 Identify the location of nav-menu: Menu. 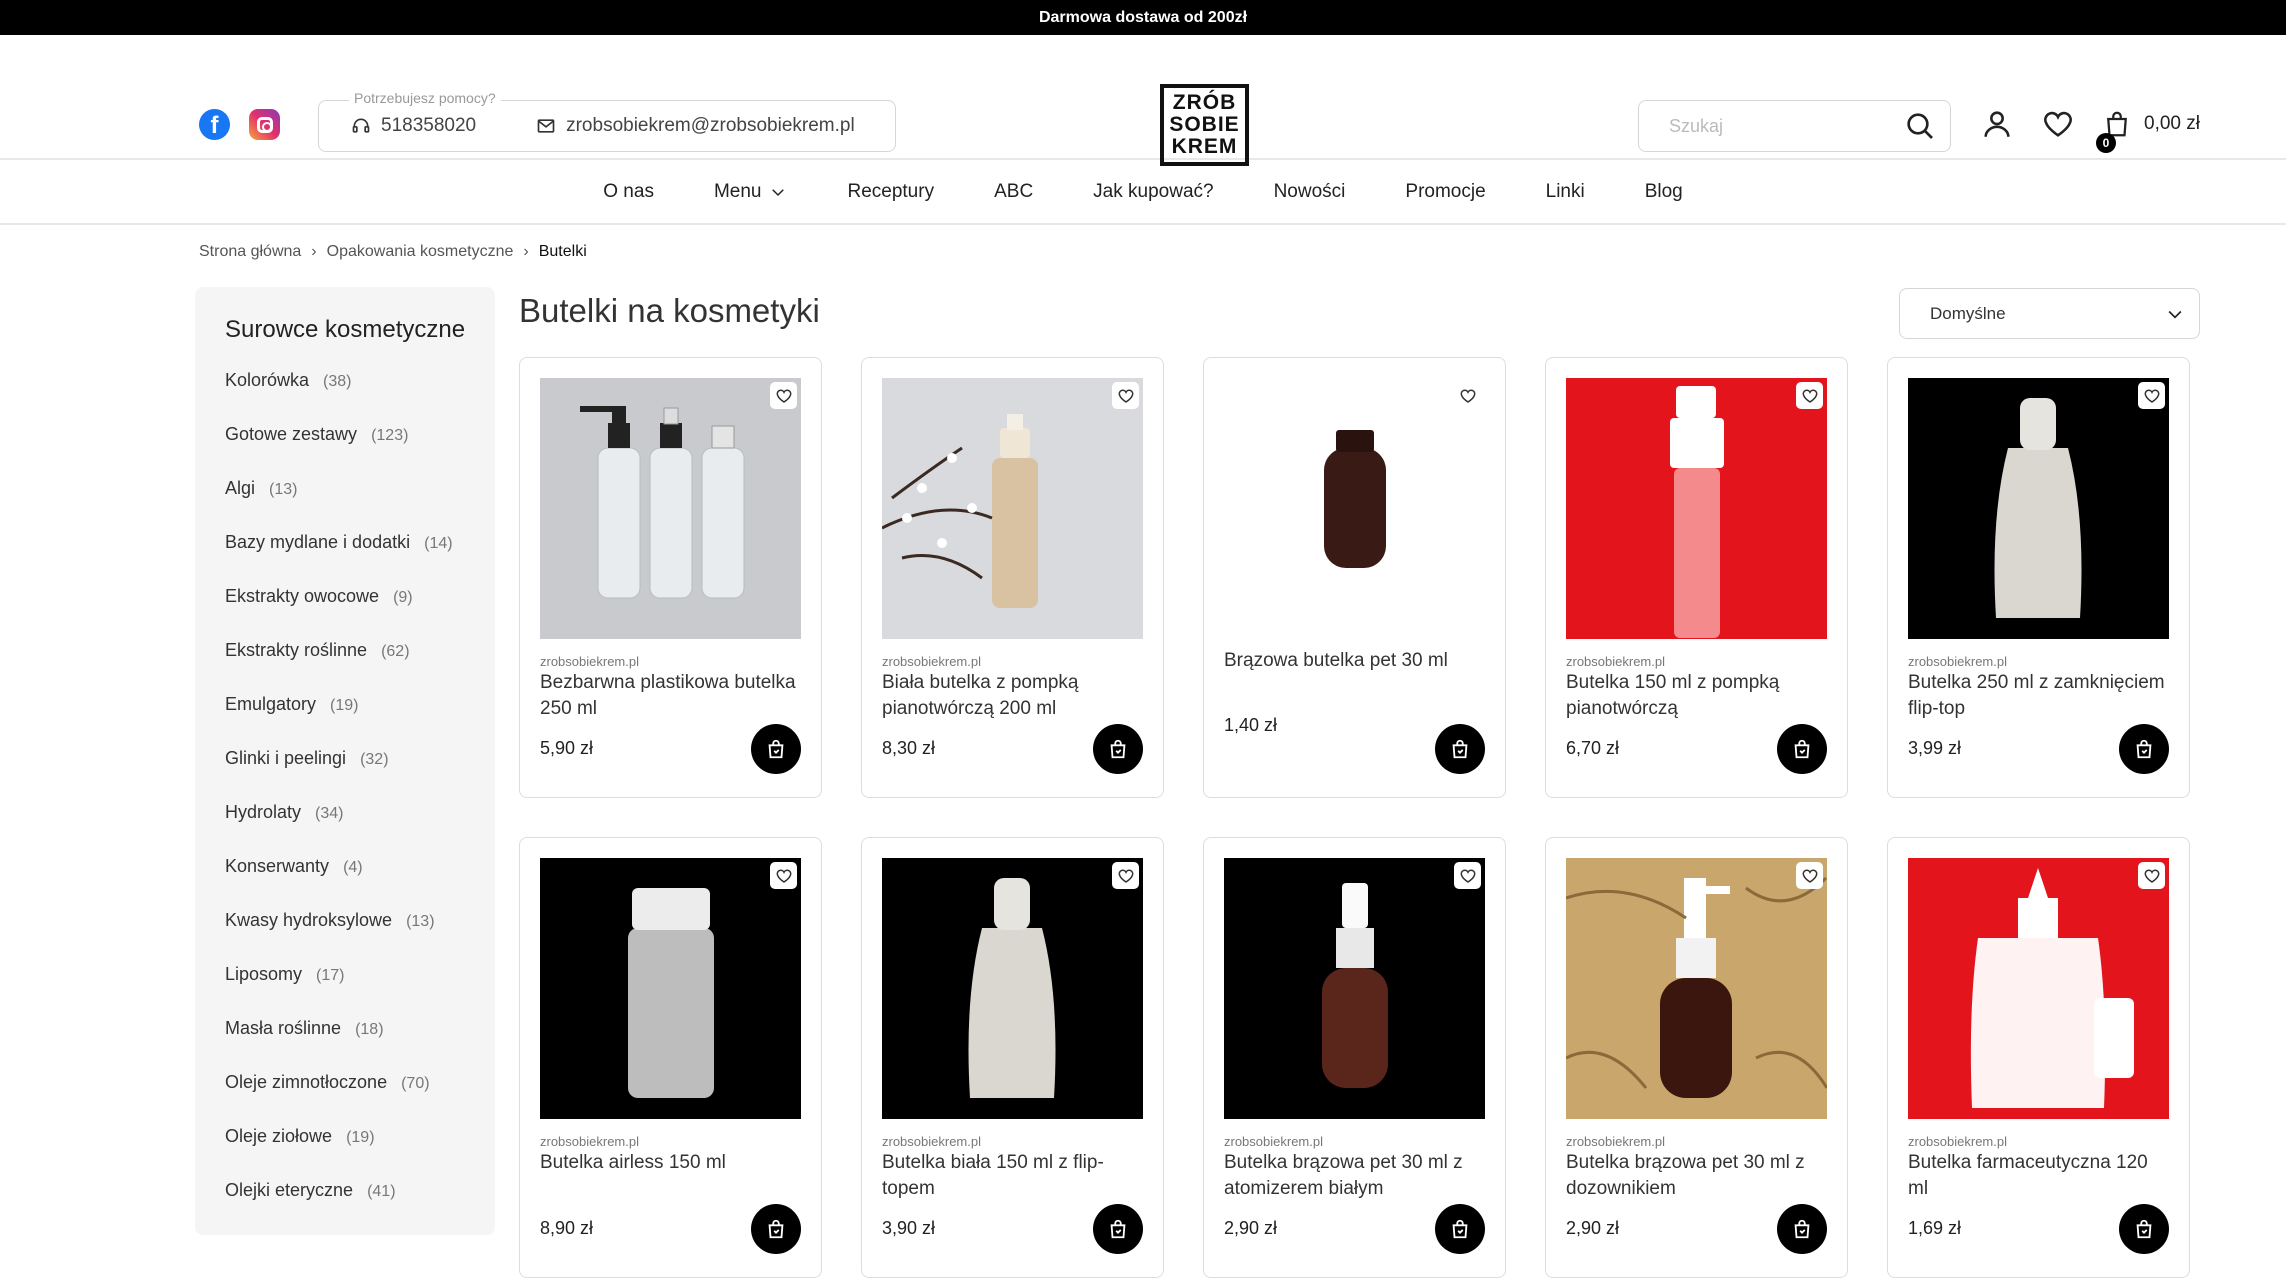
(751, 192).